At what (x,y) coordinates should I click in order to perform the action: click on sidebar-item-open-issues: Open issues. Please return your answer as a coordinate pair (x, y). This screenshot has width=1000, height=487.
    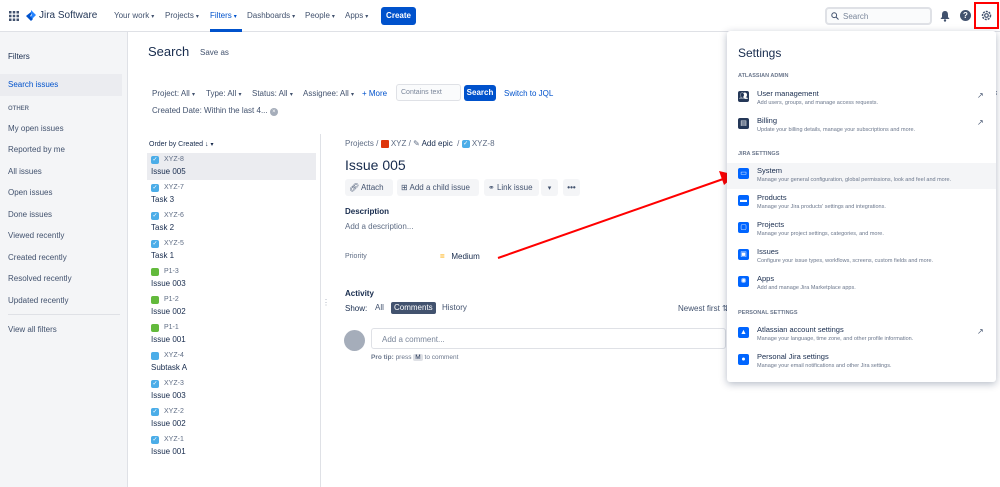
    Looking at the image, I should click on (30, 192).